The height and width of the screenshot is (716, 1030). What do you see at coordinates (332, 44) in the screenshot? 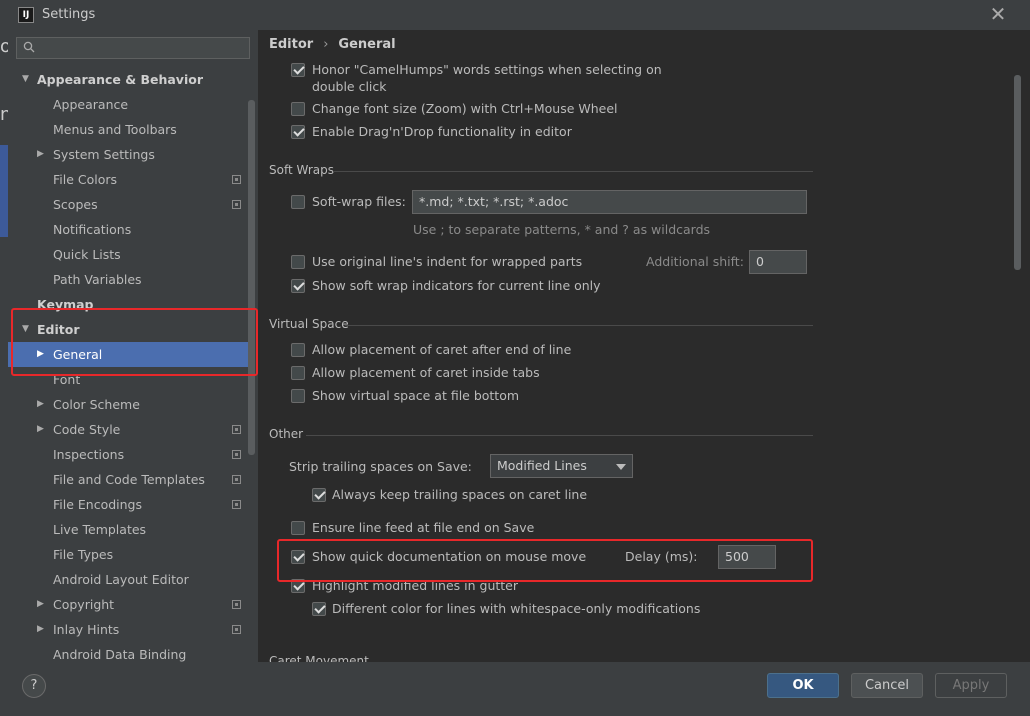
I see `breadcrumb: Editor › General` at bounding box center [332, 44].